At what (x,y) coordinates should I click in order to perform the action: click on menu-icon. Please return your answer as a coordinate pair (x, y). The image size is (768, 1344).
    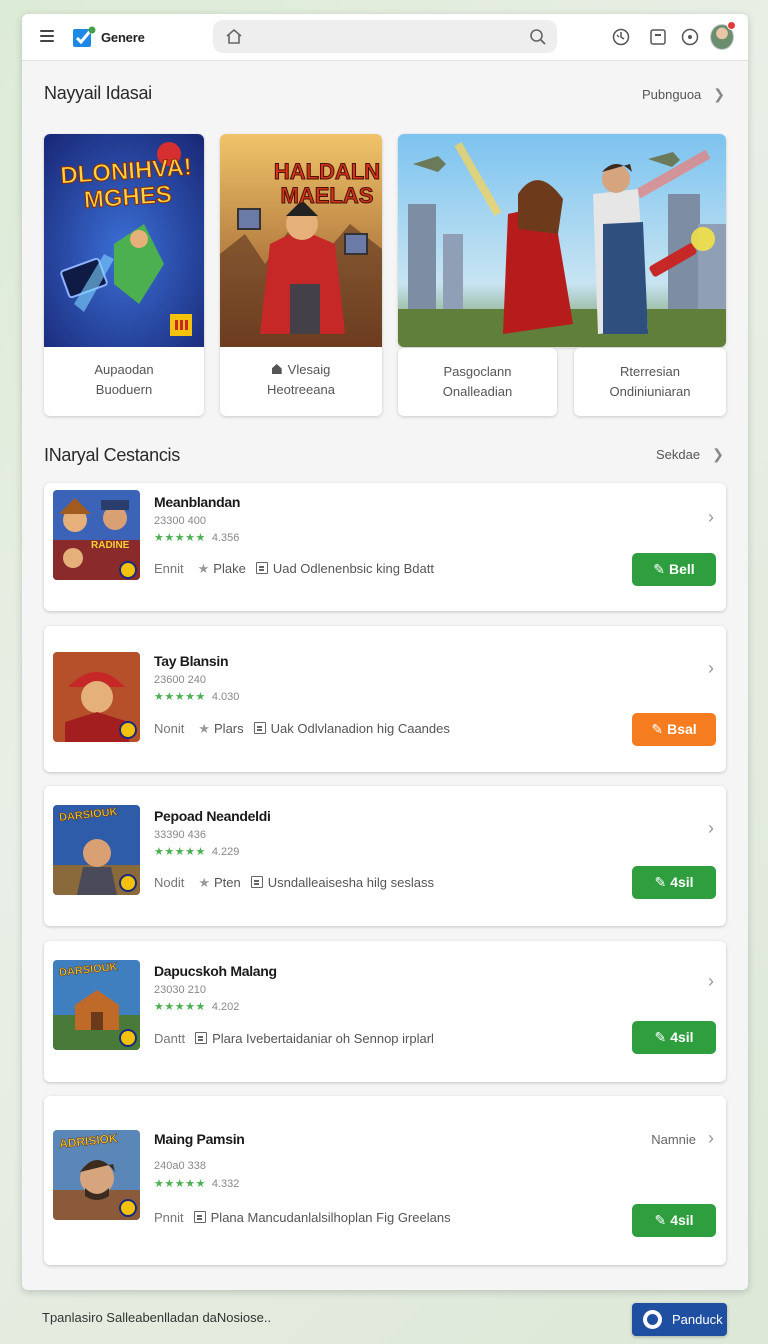
    Looking at the image, I should click on (47, 36).